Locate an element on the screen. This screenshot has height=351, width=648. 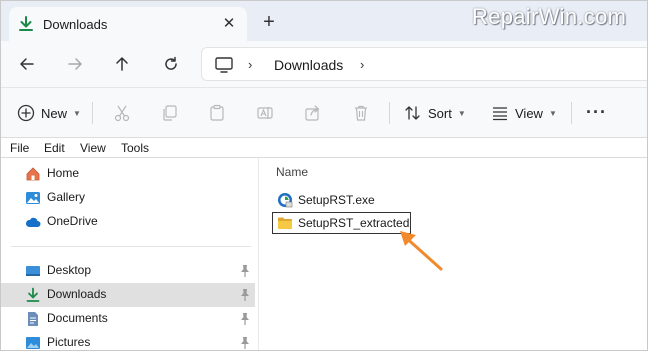
arrow-right-icon is located at coordinates (75, 64).